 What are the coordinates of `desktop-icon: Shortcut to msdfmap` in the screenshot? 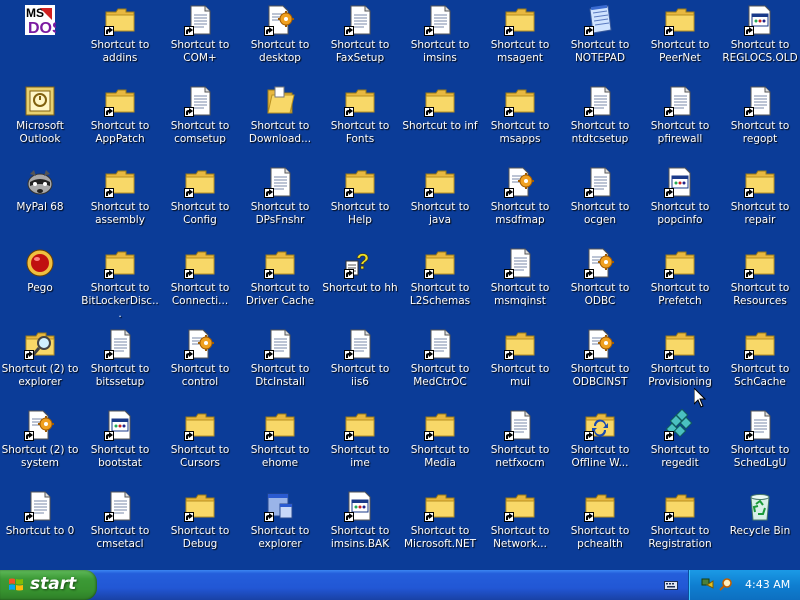 It's located at (520, 202).